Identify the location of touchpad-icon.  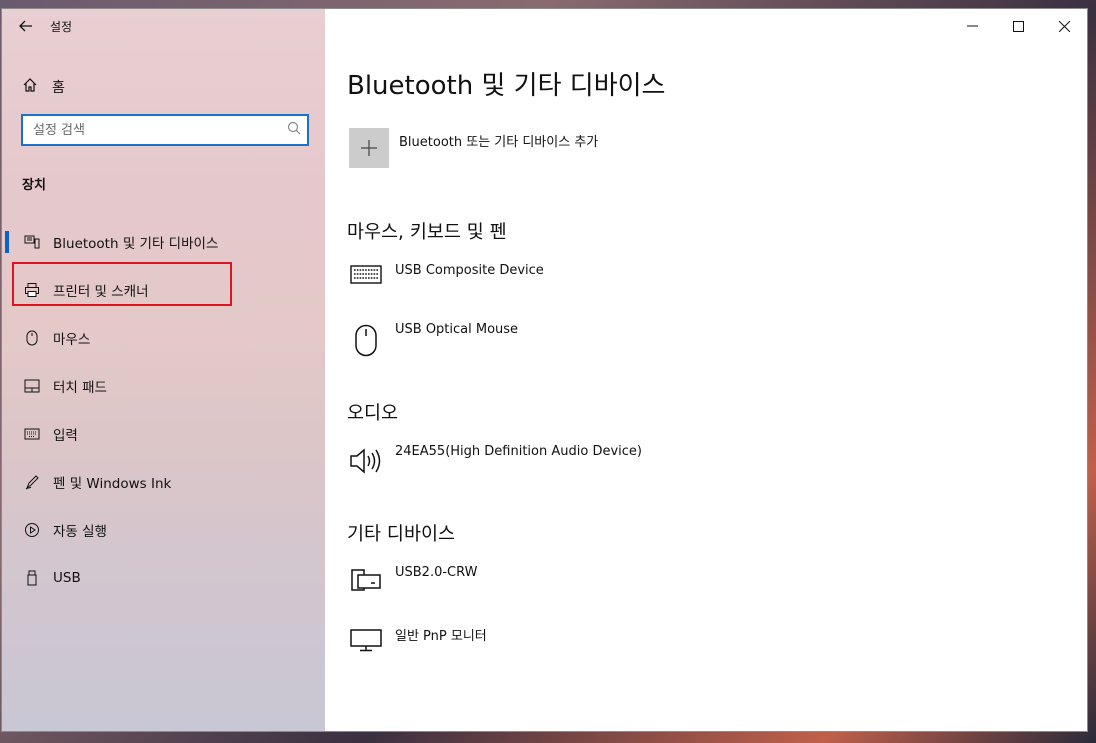
(32, 386).